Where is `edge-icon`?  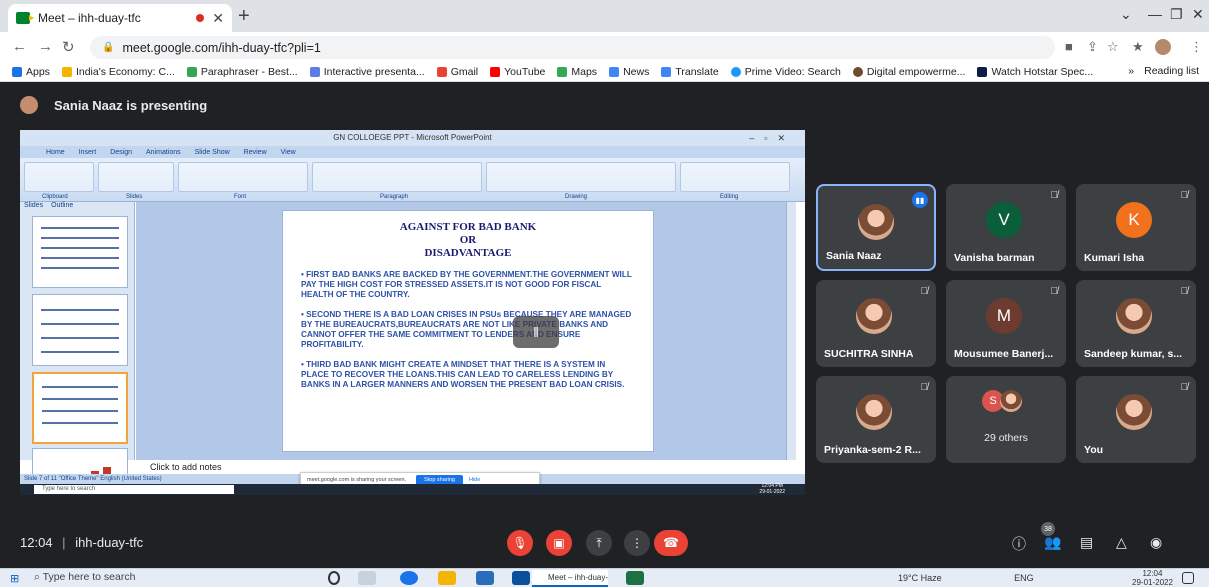
edge-icon is located at coordinates (409, 578).